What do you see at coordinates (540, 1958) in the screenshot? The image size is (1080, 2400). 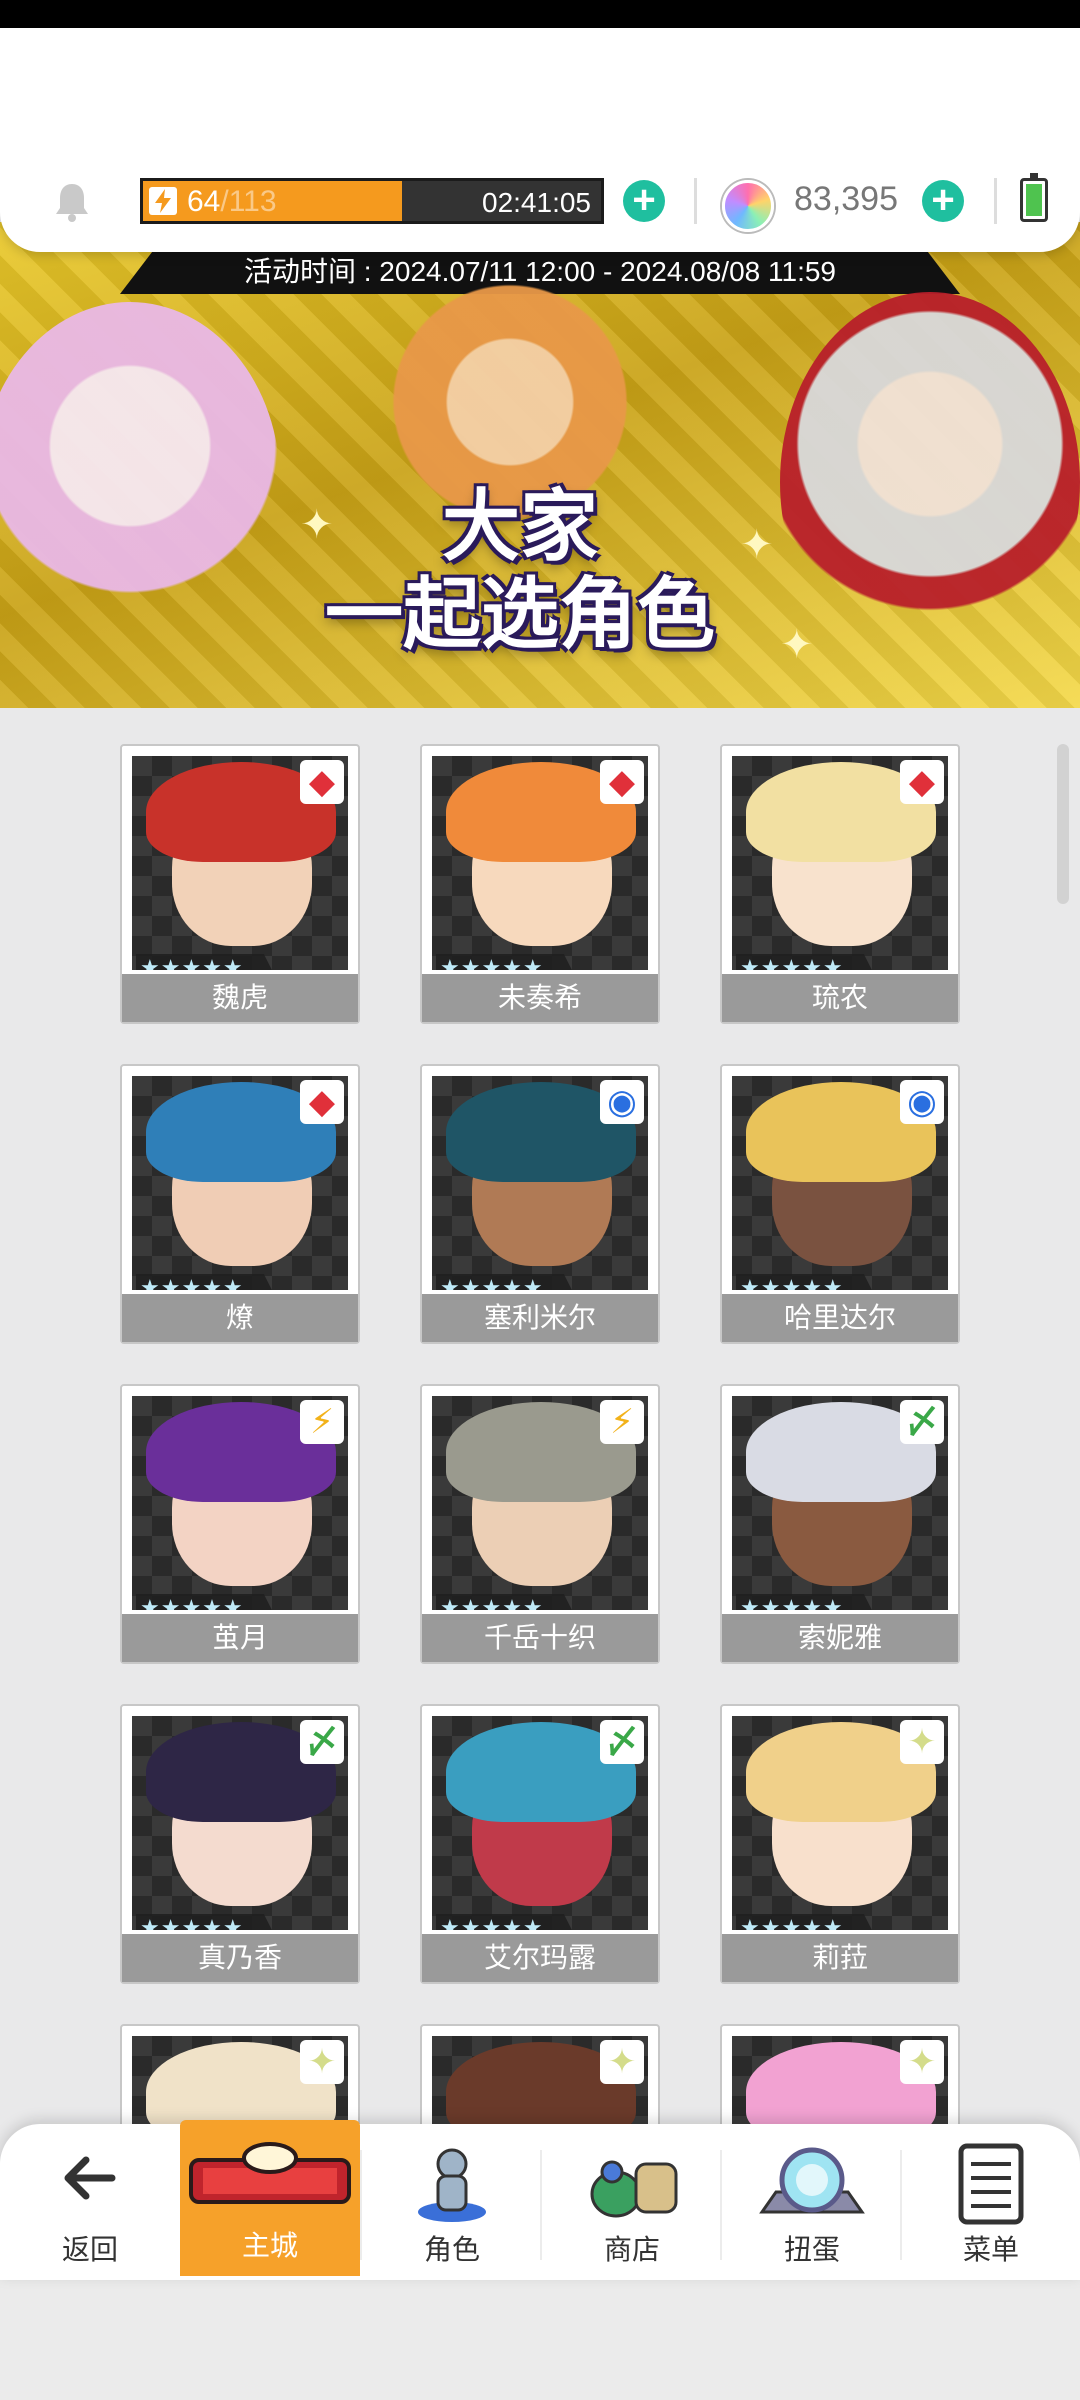 I see `character-name: 艾尔玛露` at bounding box center [540, 1958].